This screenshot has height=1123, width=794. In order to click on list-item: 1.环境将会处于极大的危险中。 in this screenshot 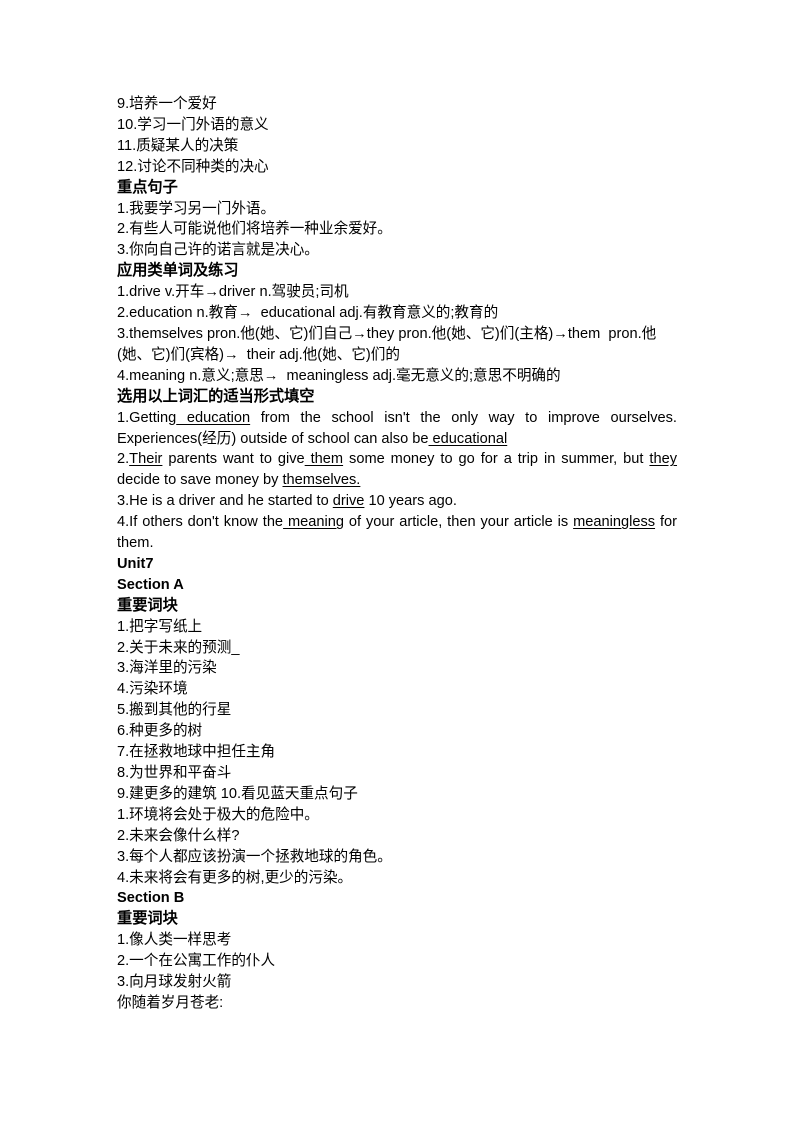, I will do `click(218, 814)`.